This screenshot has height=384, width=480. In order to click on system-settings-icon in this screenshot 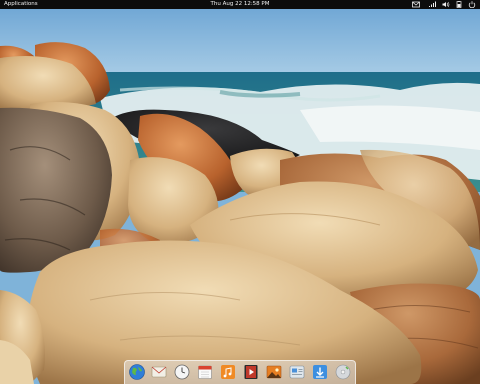, I will do `click(297, 372)`.